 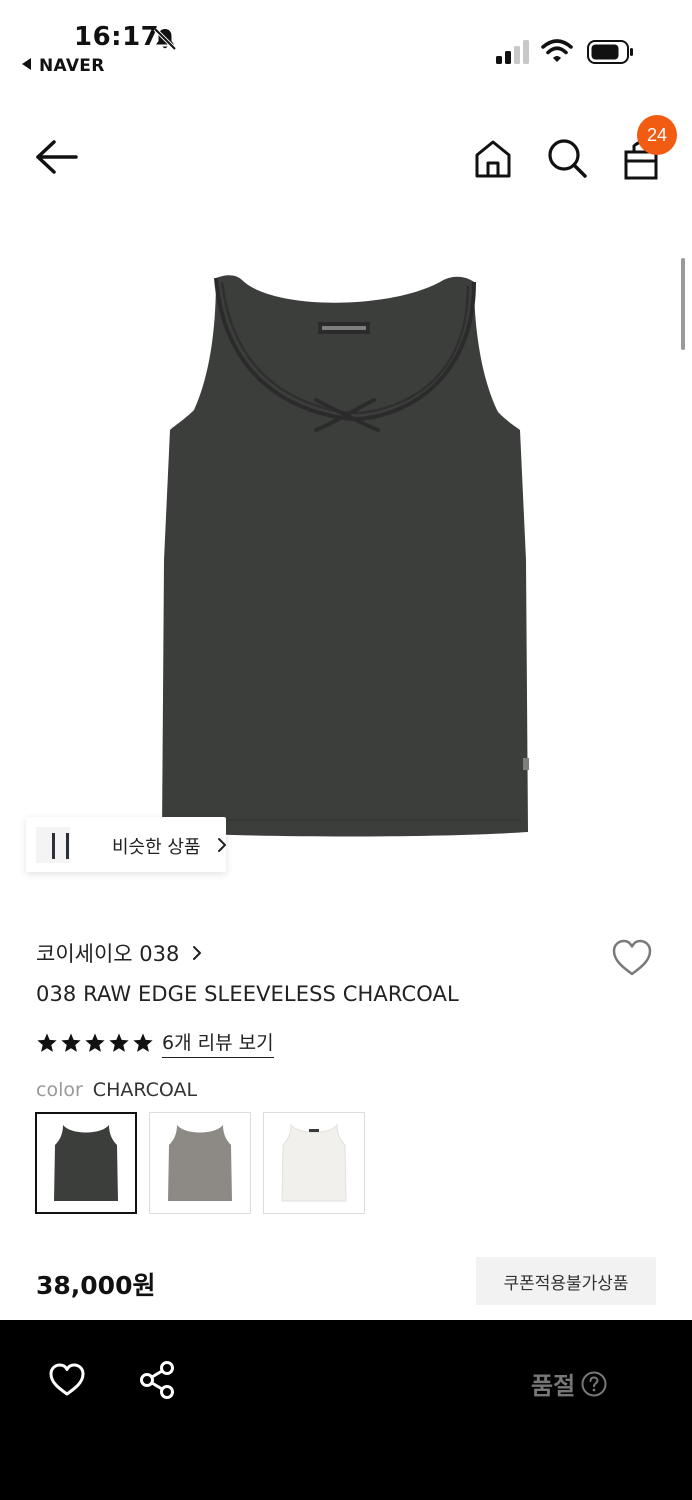 I want to click on back-to-app-link: NAVER, so click(x=63, y=66).